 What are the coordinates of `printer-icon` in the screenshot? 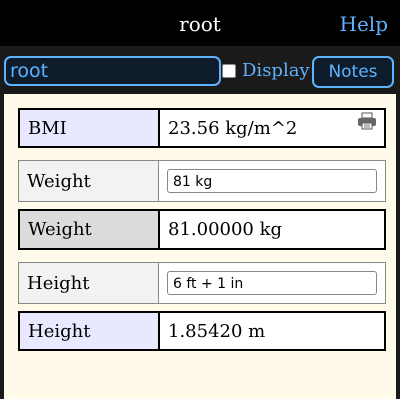 It's located at (367, 121).